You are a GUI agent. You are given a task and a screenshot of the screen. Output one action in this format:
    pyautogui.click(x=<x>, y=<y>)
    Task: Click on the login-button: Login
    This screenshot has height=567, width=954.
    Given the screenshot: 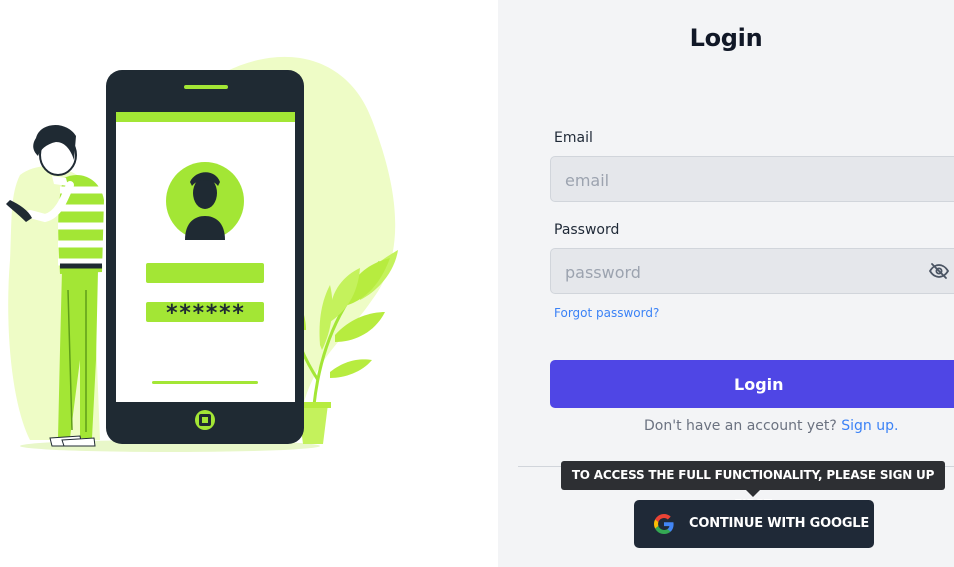 What is the action you would take?
    pyautogui.click(x=752, y=384)
    